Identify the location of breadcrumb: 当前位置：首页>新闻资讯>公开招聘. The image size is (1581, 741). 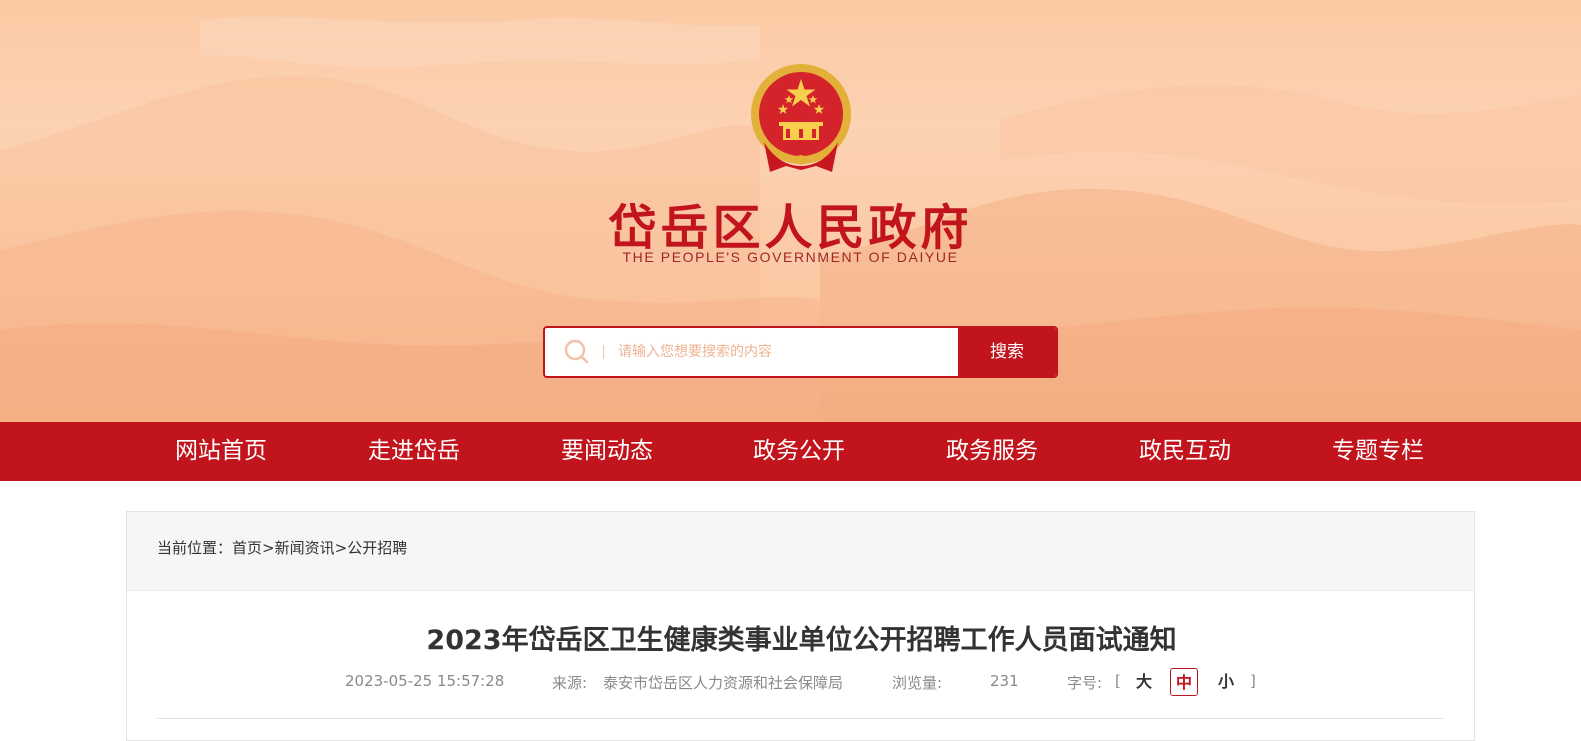
(800, 551).